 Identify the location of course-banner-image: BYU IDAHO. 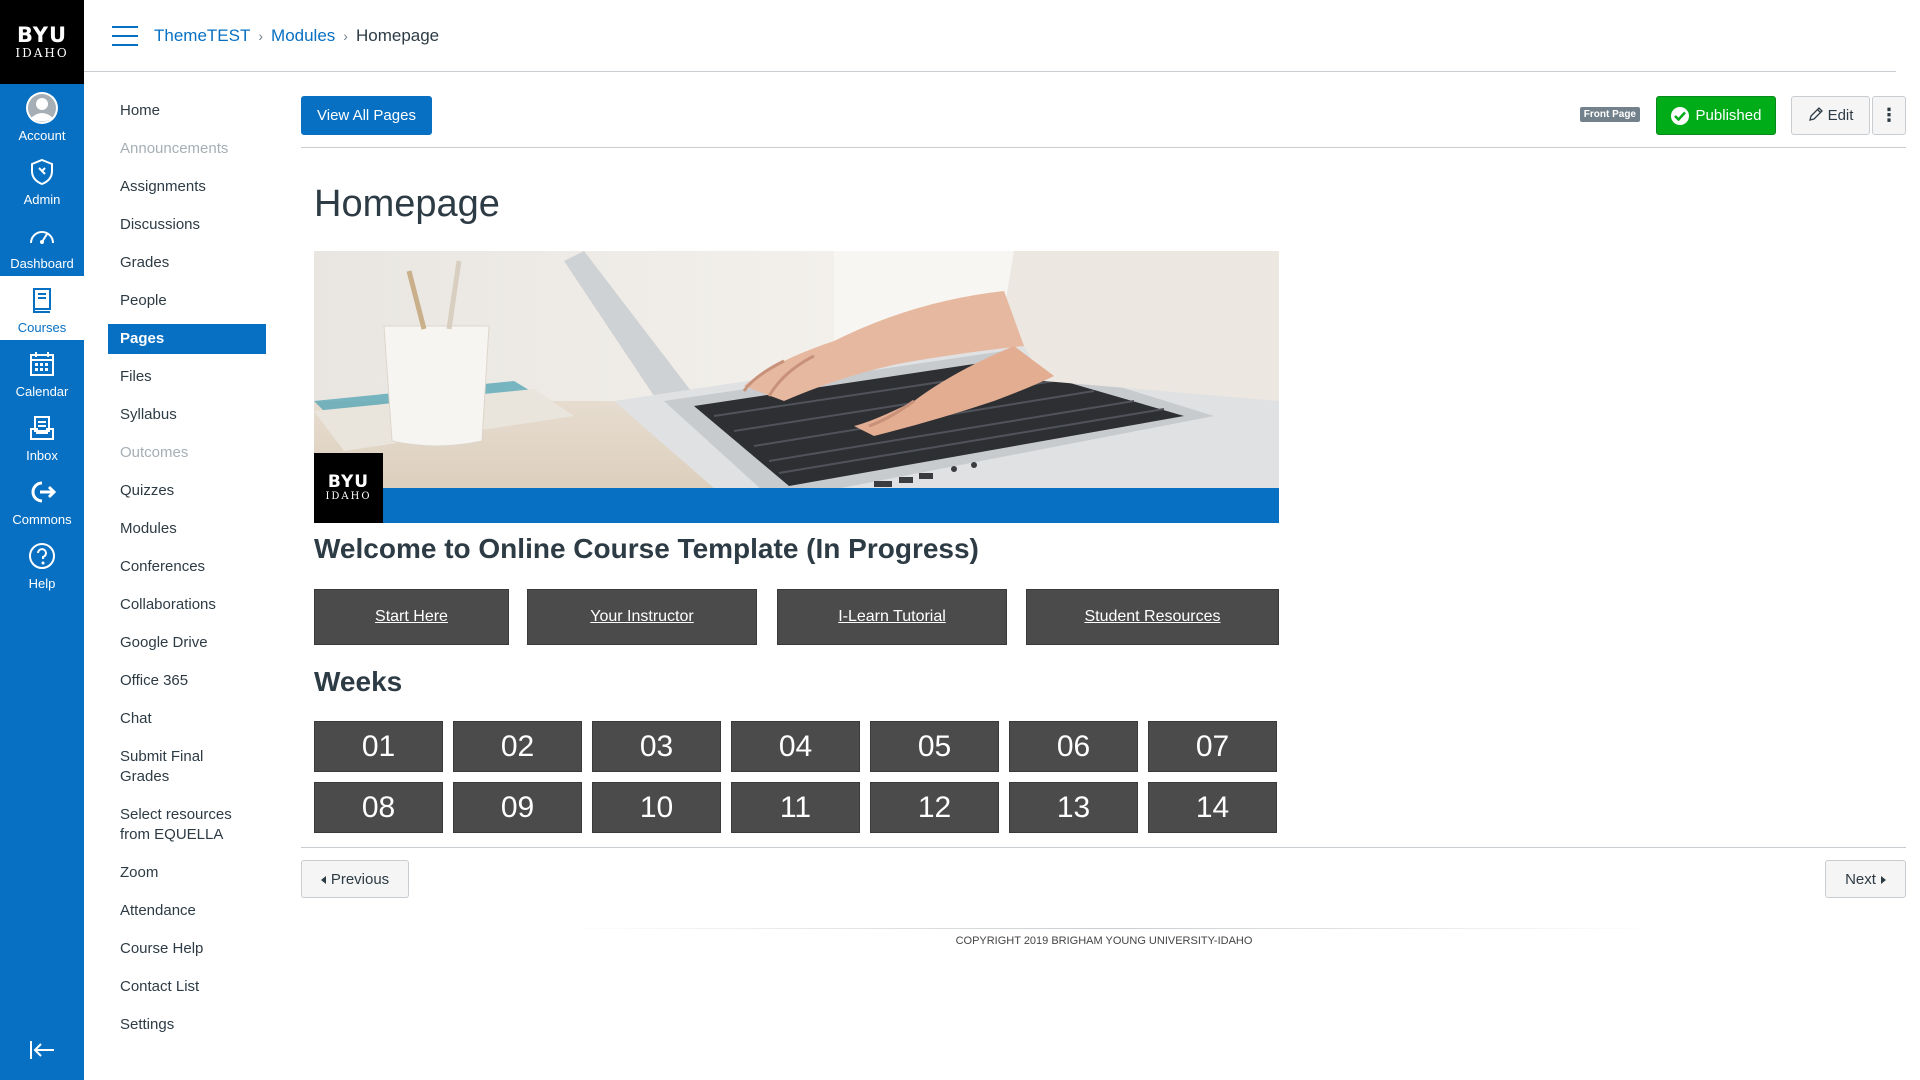
(796, 387).